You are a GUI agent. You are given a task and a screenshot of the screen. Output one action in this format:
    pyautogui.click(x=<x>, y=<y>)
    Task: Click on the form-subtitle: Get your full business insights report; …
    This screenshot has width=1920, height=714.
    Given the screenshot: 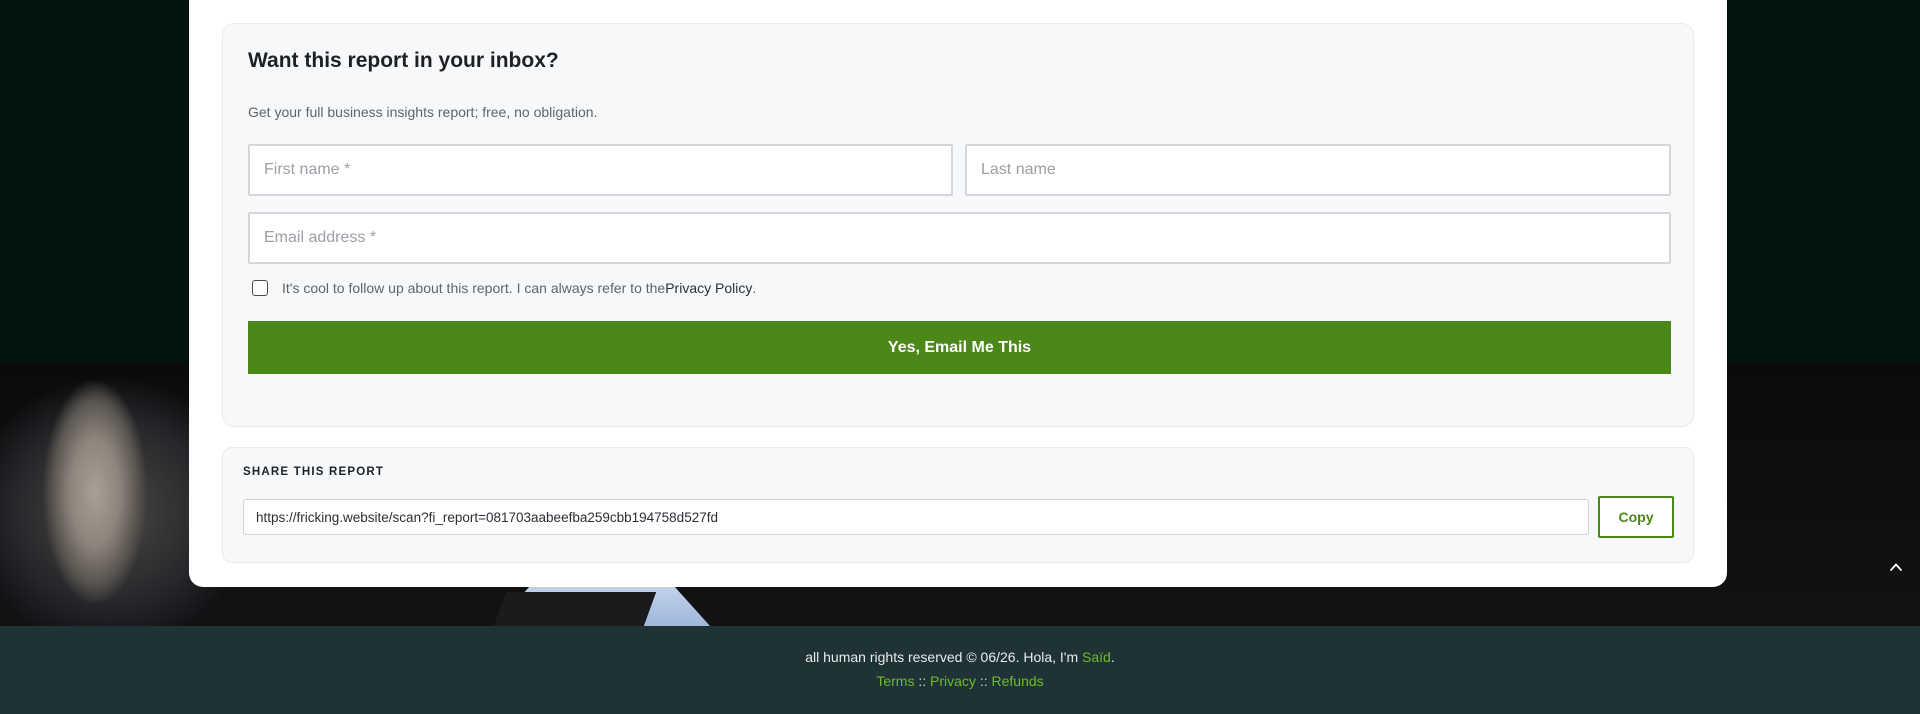 What is the action you would take?
    pyautogui.click(x=423, y=112)
    